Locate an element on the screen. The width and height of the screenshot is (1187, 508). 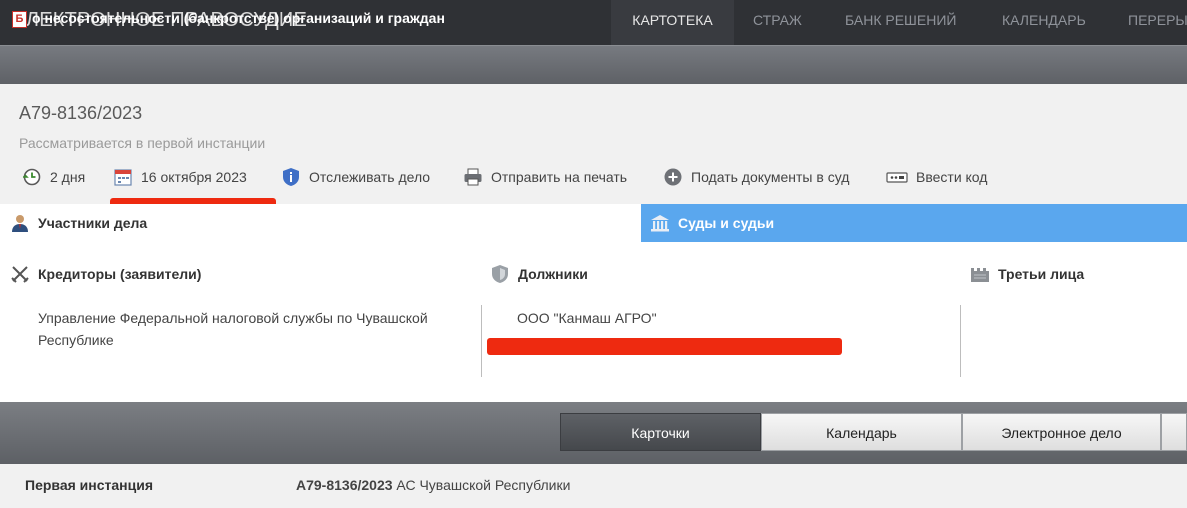
nav-pereryvy: ПЕРЕРЫ is located at coordinates (1157, 22).